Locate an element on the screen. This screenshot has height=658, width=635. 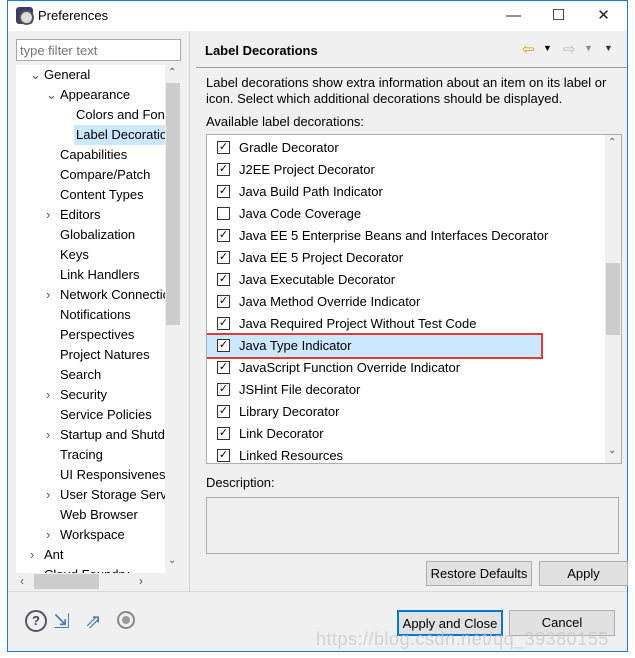
tree-item-label: Service Policies is located at coordinates (106, 414).